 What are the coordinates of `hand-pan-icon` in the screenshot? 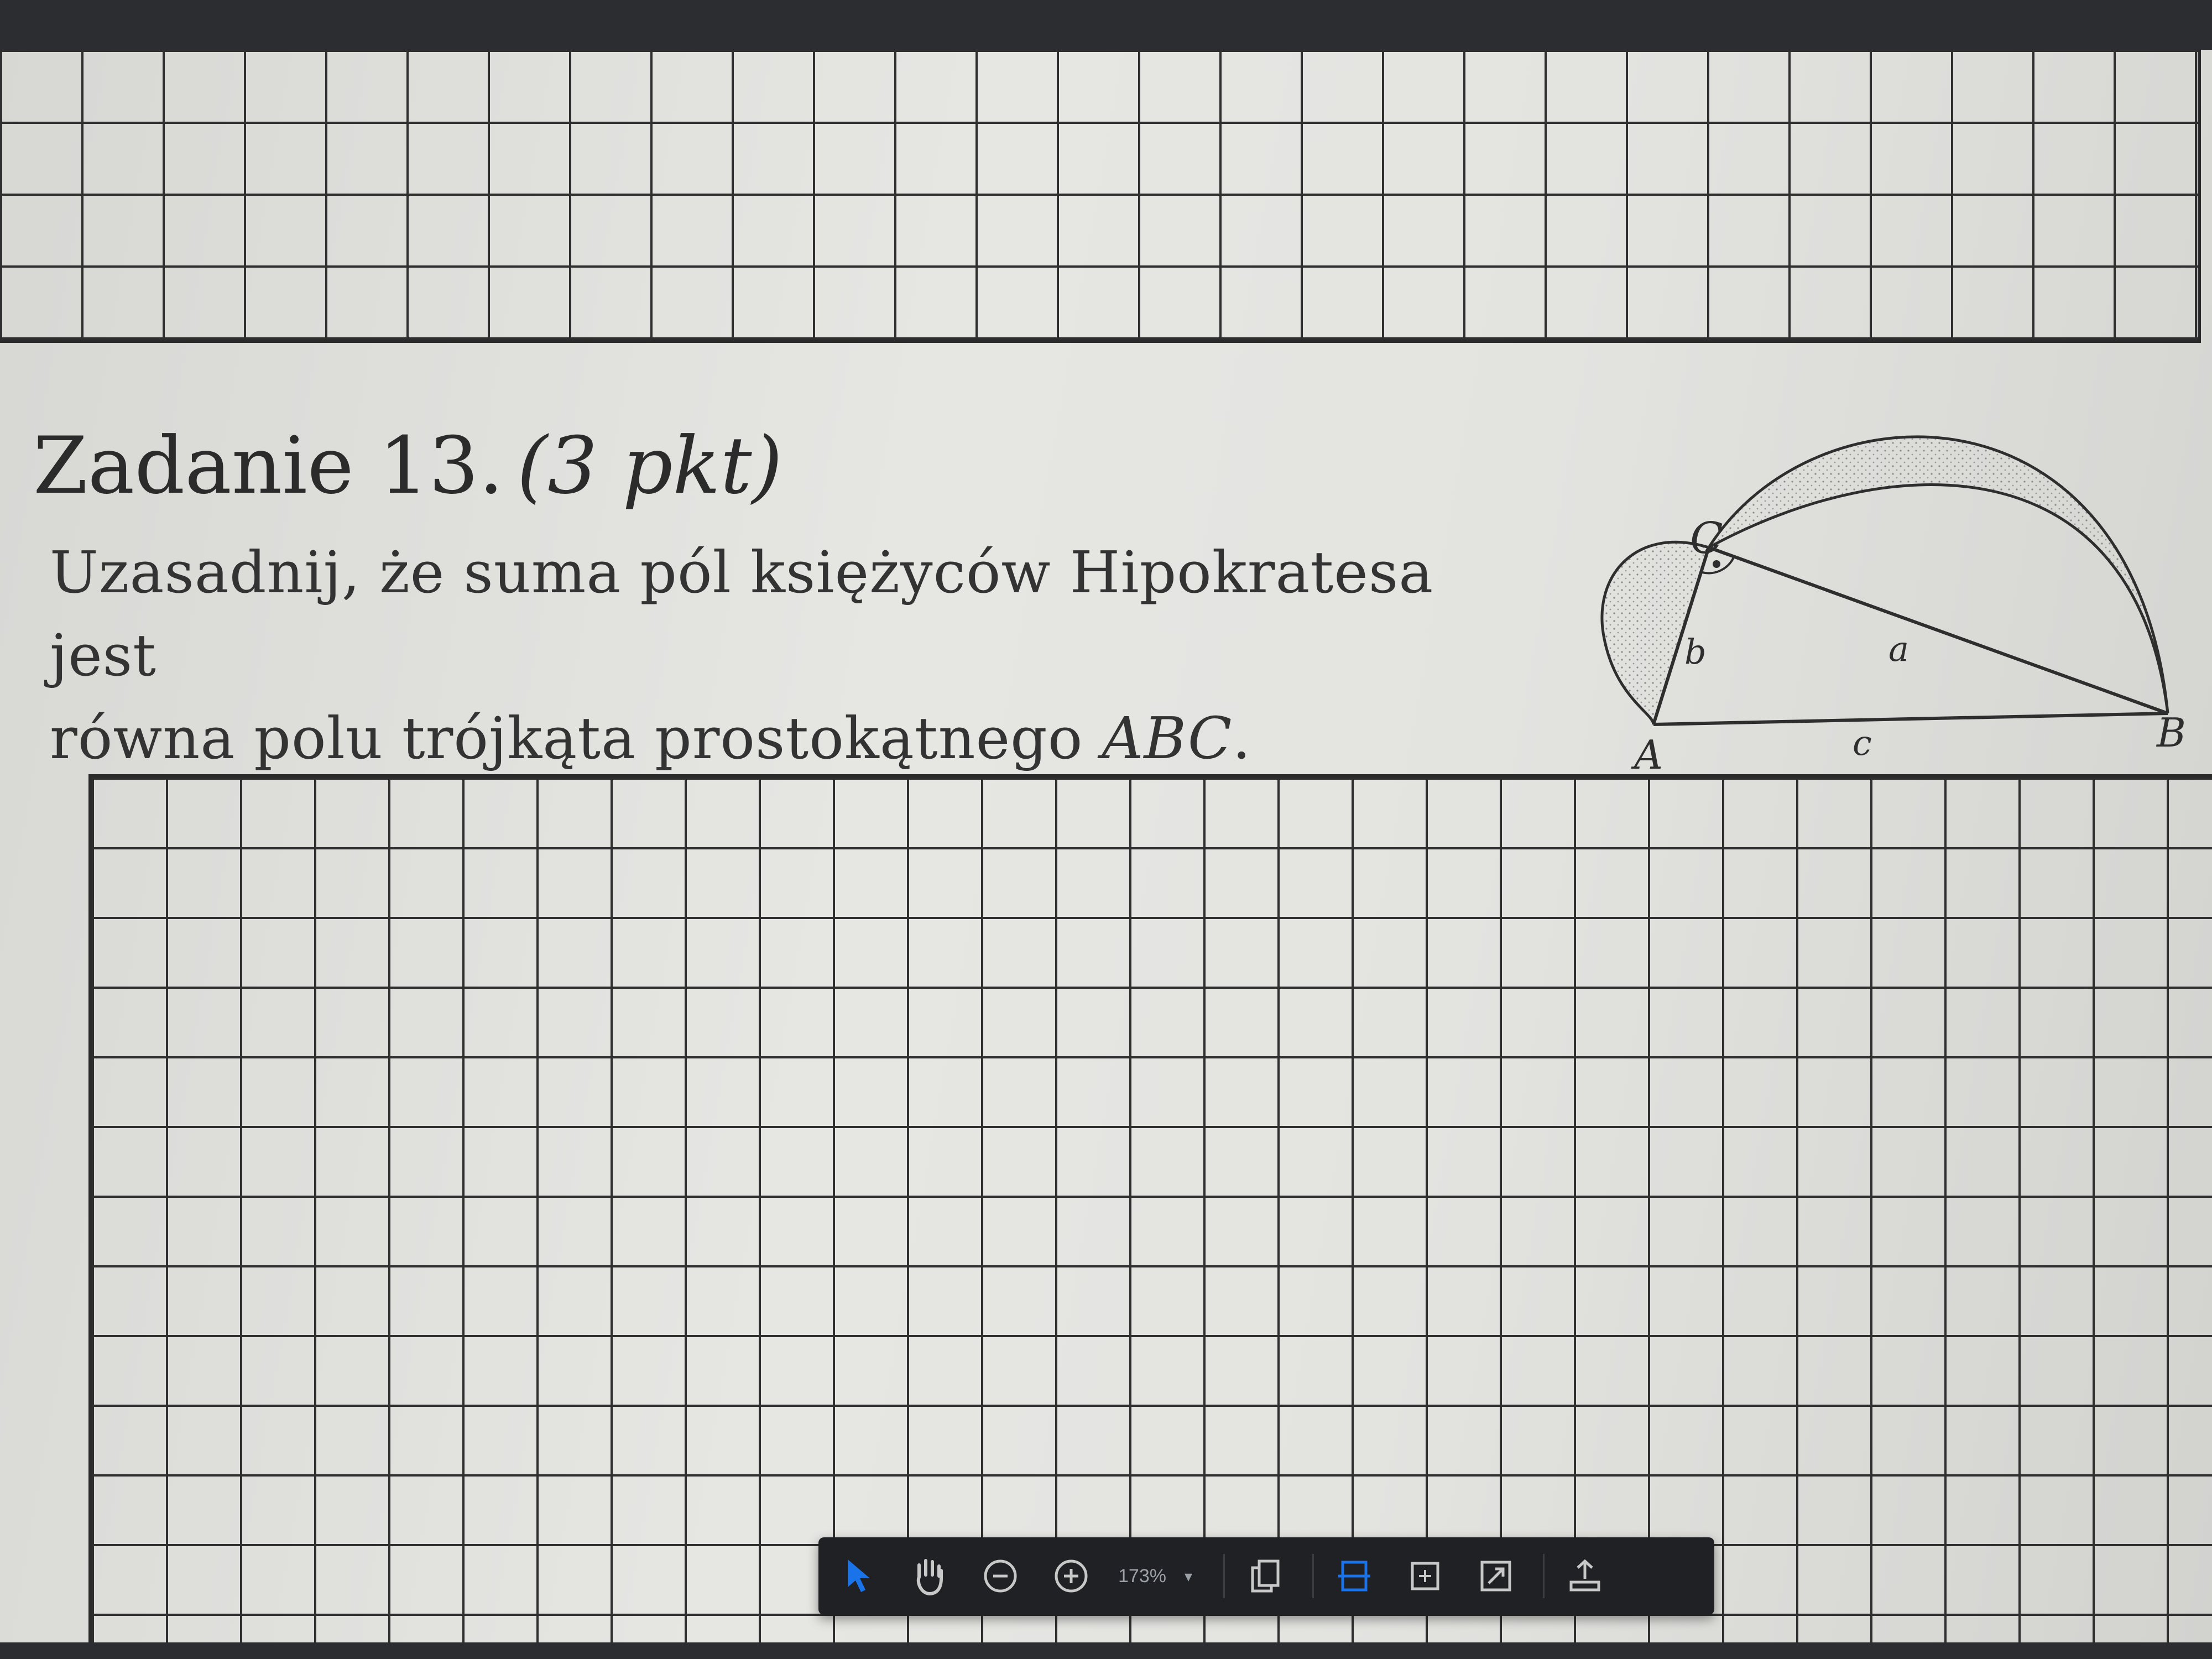 It's located at (930, 1578).